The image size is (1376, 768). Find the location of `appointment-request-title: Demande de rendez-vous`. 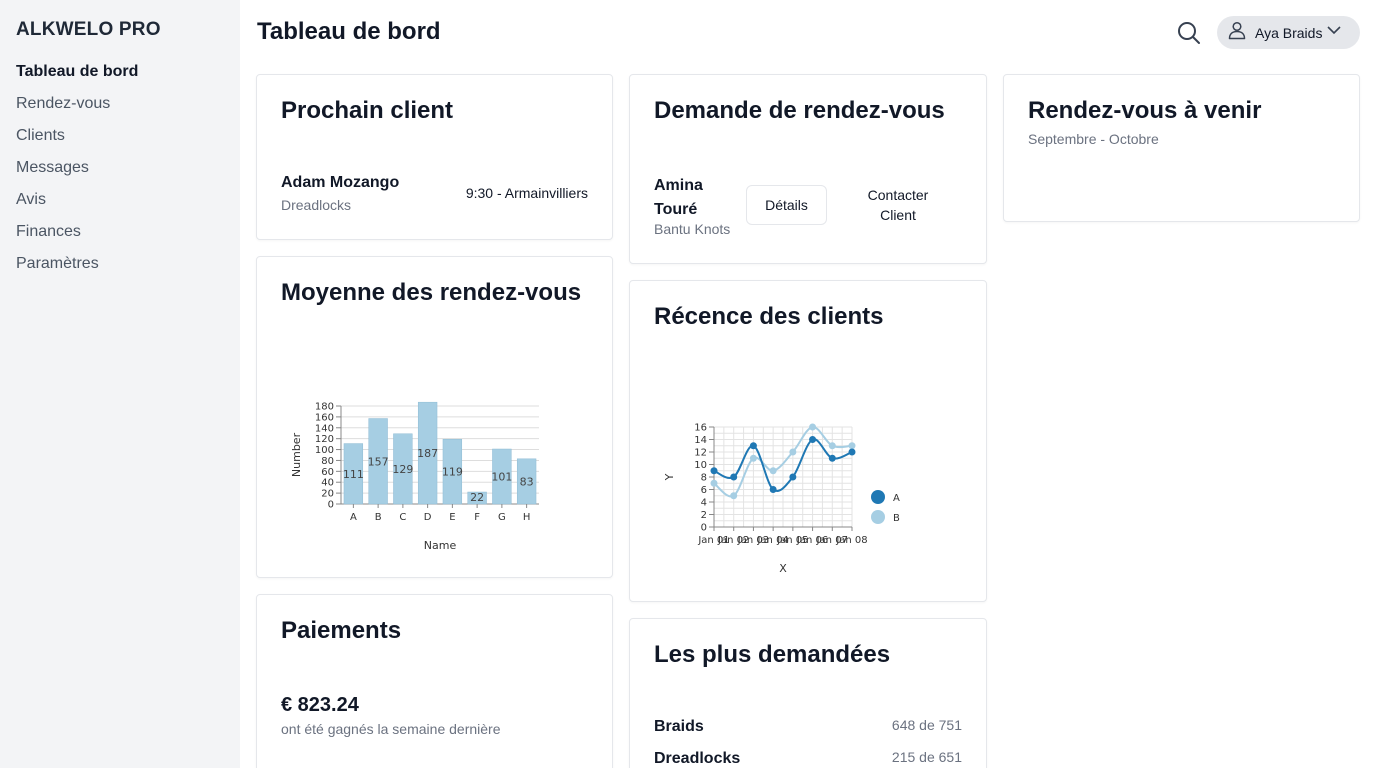

appointment-request-title: Demande de rendez-vous is located at coordinates (799, 110).